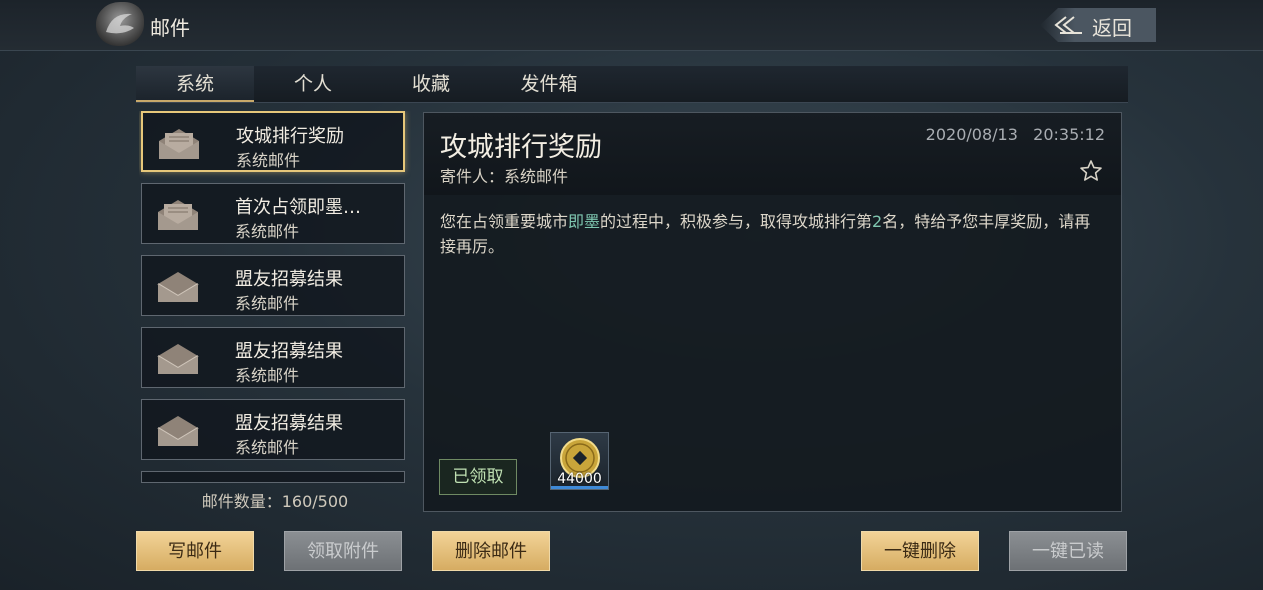 Image resolution: width=1263 pixels, height=590 pixels. I want to click on mail-list-item: 攻城排行奖励 系统邮件, so click(273, 141).